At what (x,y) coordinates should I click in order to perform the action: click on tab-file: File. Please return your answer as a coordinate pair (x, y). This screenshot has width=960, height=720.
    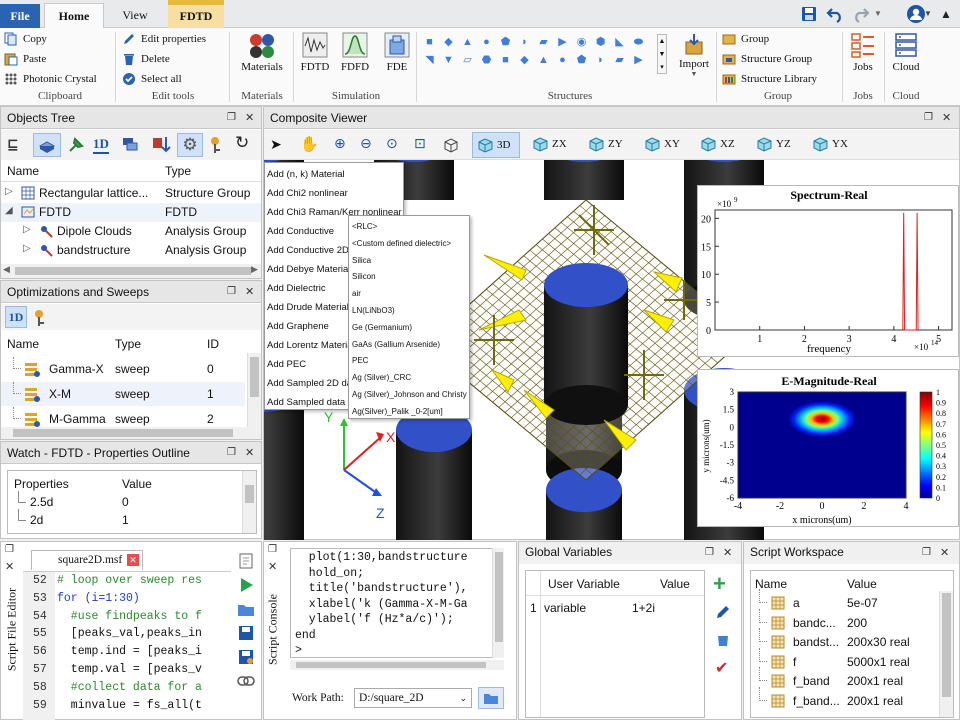
    Looking at the image, I should click on (20, 16).